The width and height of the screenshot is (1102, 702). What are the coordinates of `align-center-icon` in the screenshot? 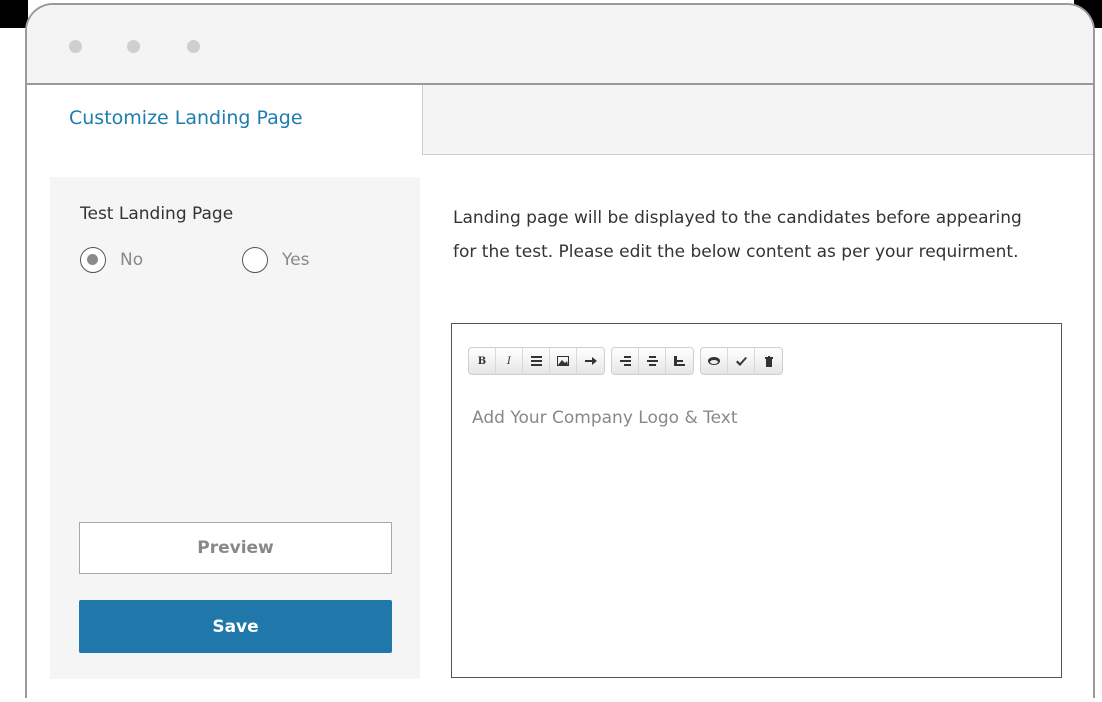 It's located at (652, 361).